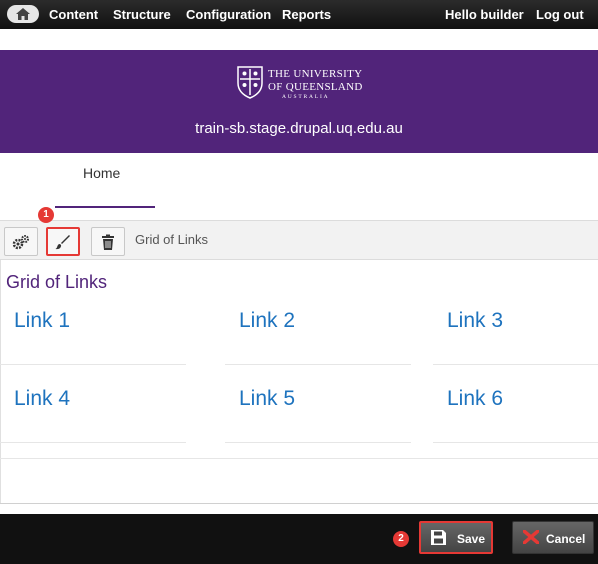 This screenshot has height=564, width=598. I want to click on empty-region, so click(299, 481).